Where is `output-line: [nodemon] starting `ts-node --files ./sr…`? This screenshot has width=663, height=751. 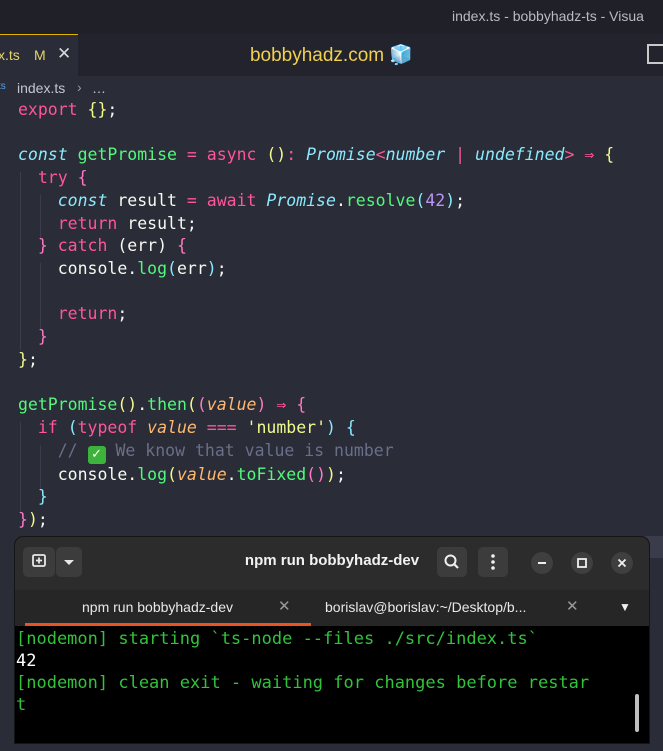 output-line: [nodemon] starting `ts-node --files ./sr… is located at coordinates (277, 639).